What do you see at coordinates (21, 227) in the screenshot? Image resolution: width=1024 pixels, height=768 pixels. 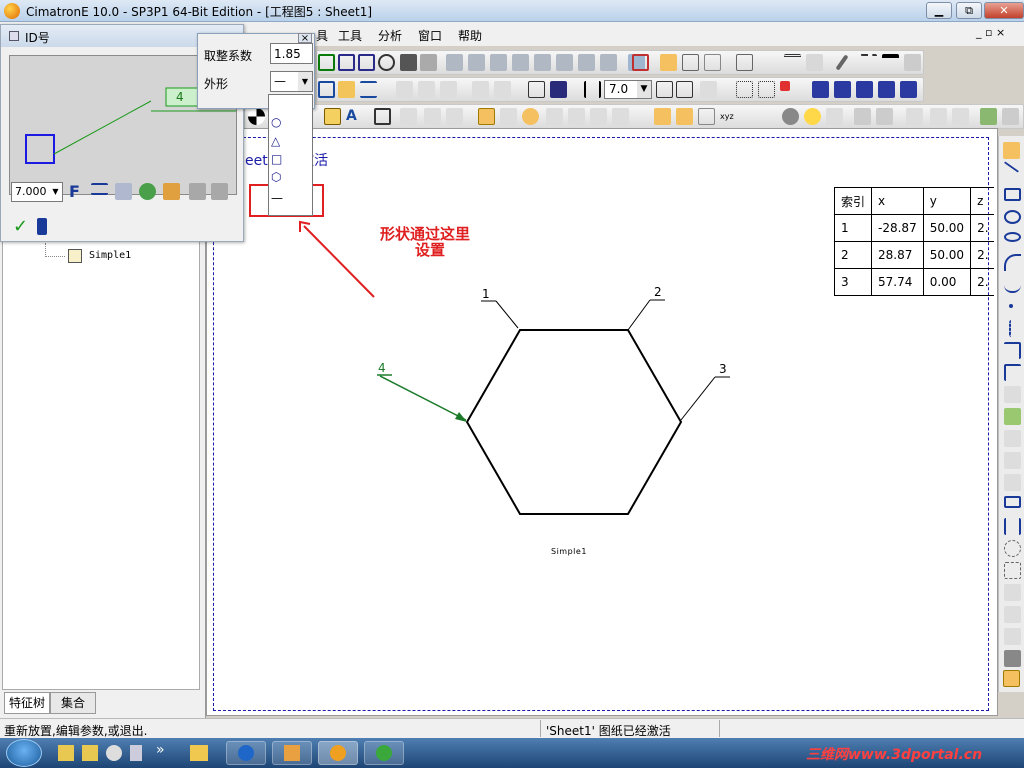 I see `checkmark-icon: ✓` at bounding box center [21, 227].